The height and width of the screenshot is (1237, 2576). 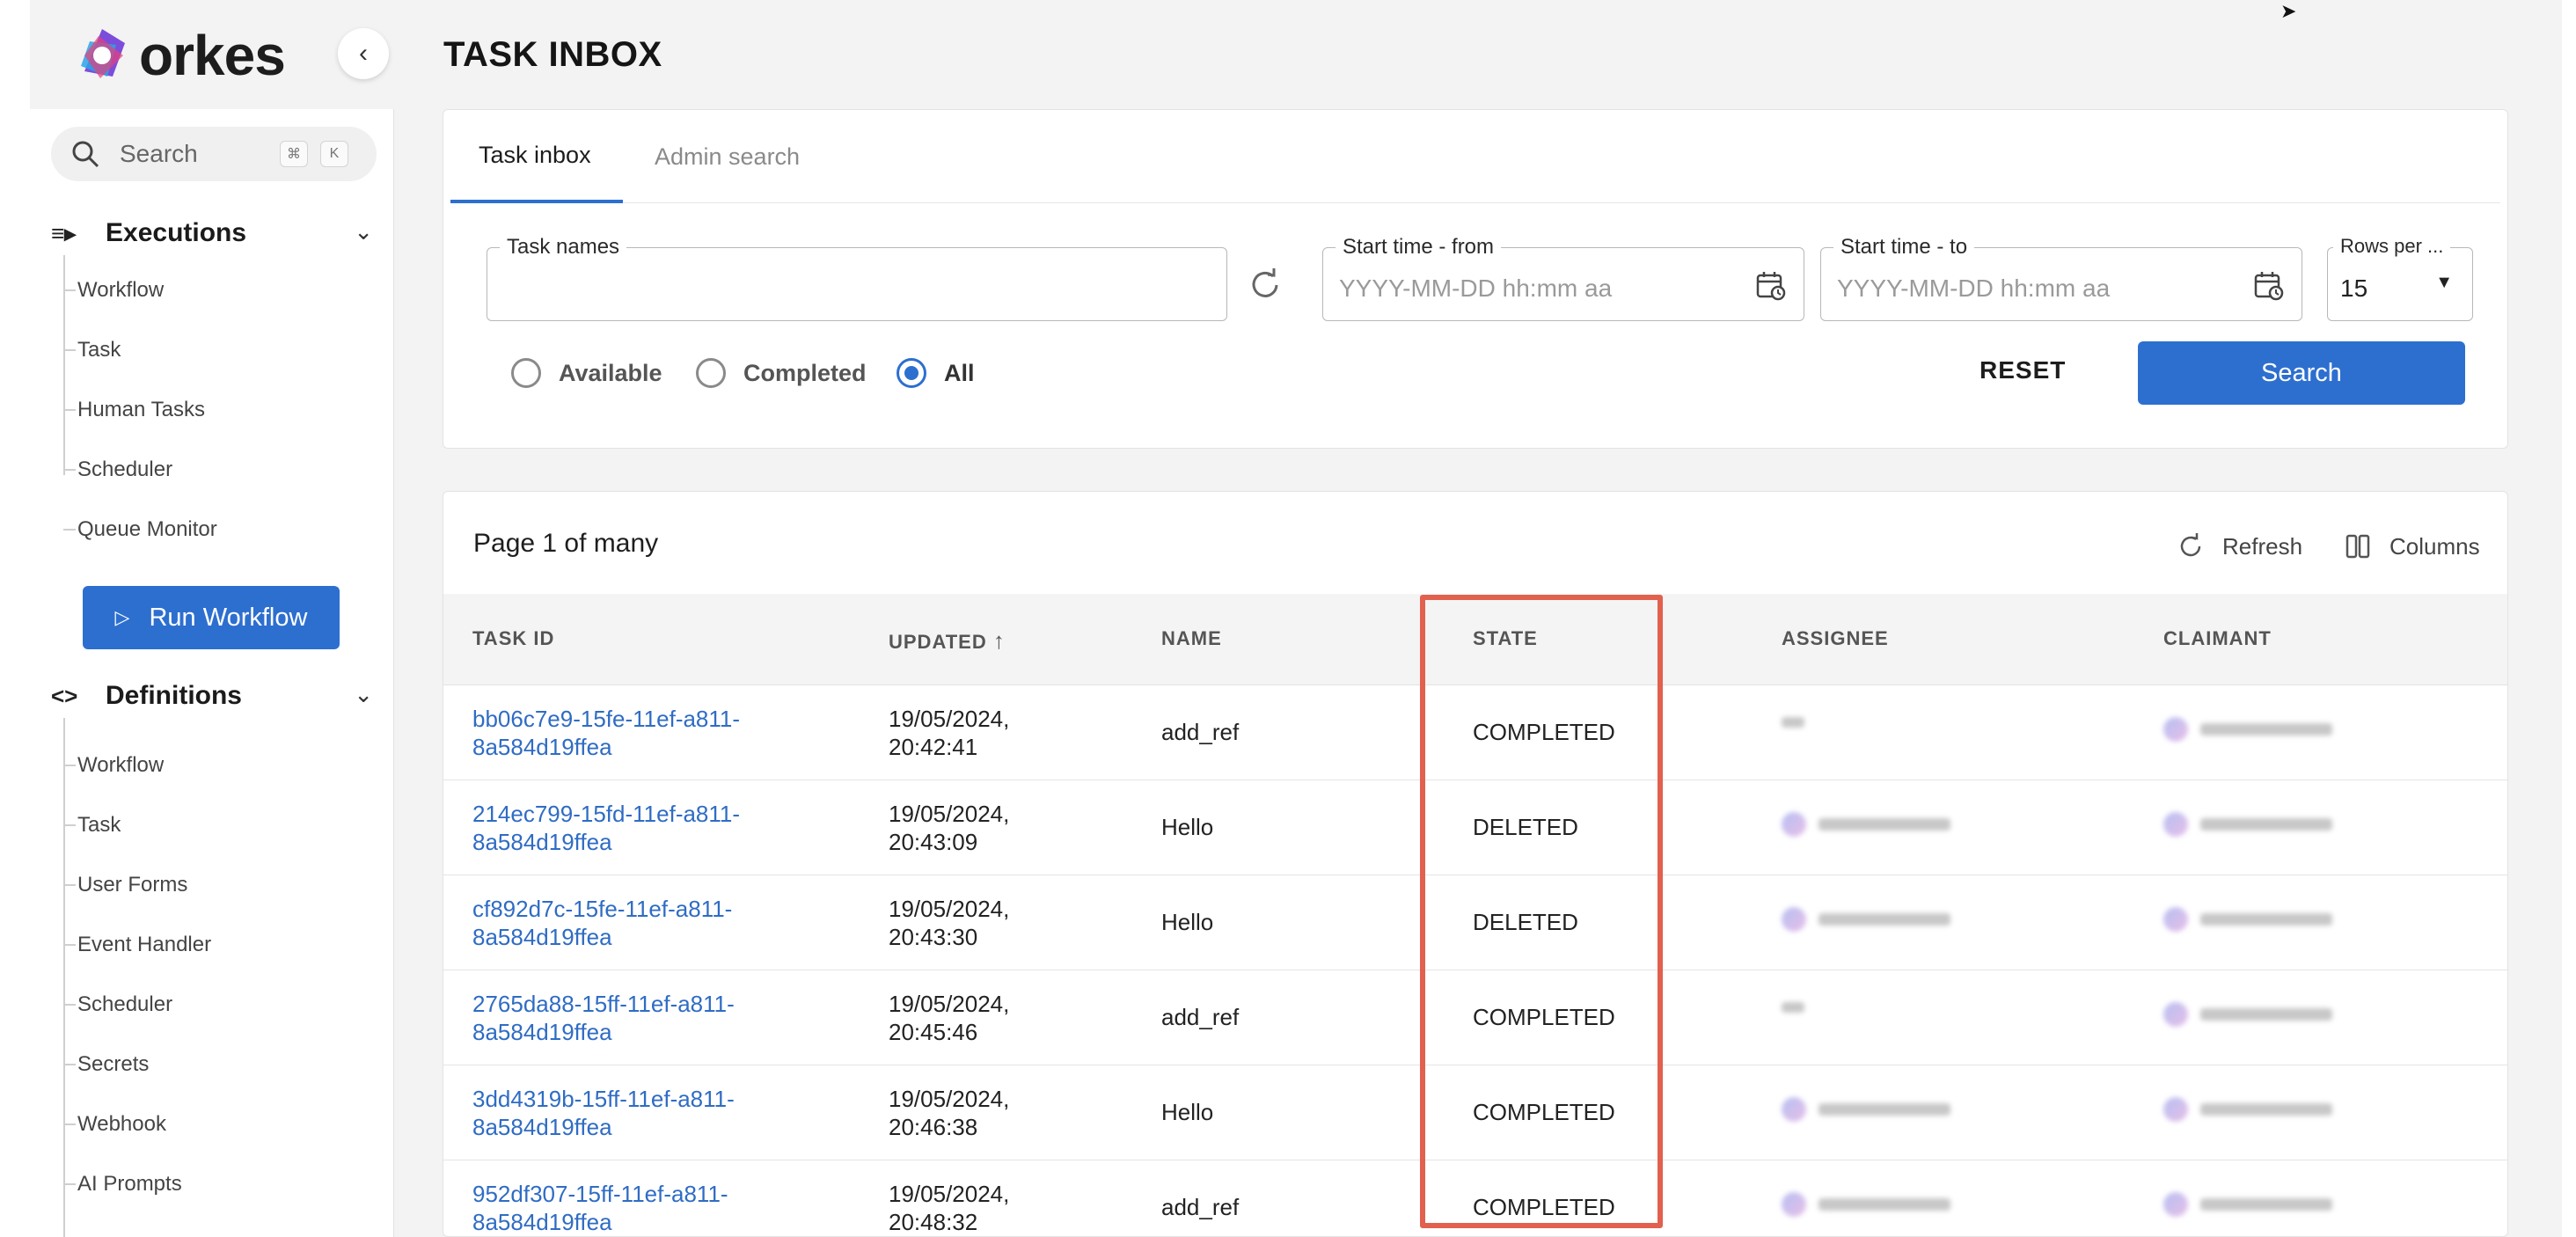 What do you see at coordinates (536, 156) in the screenshot?
I see `tab-task-inbox: Task inbox` at bounding box center [536, 156].